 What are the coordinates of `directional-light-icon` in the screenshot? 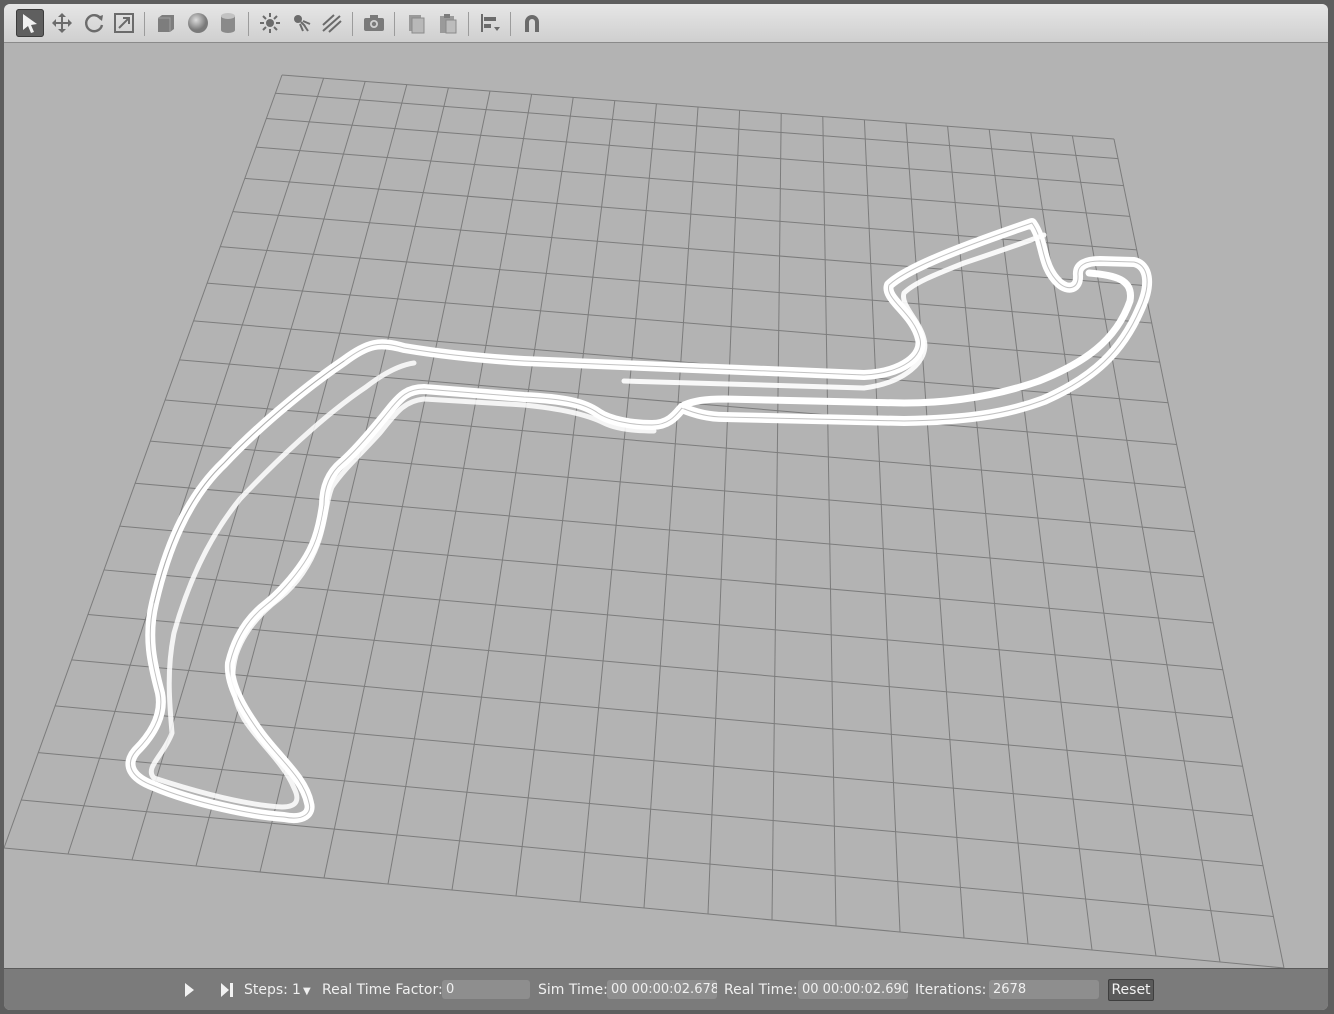 It's located at (332, 23).